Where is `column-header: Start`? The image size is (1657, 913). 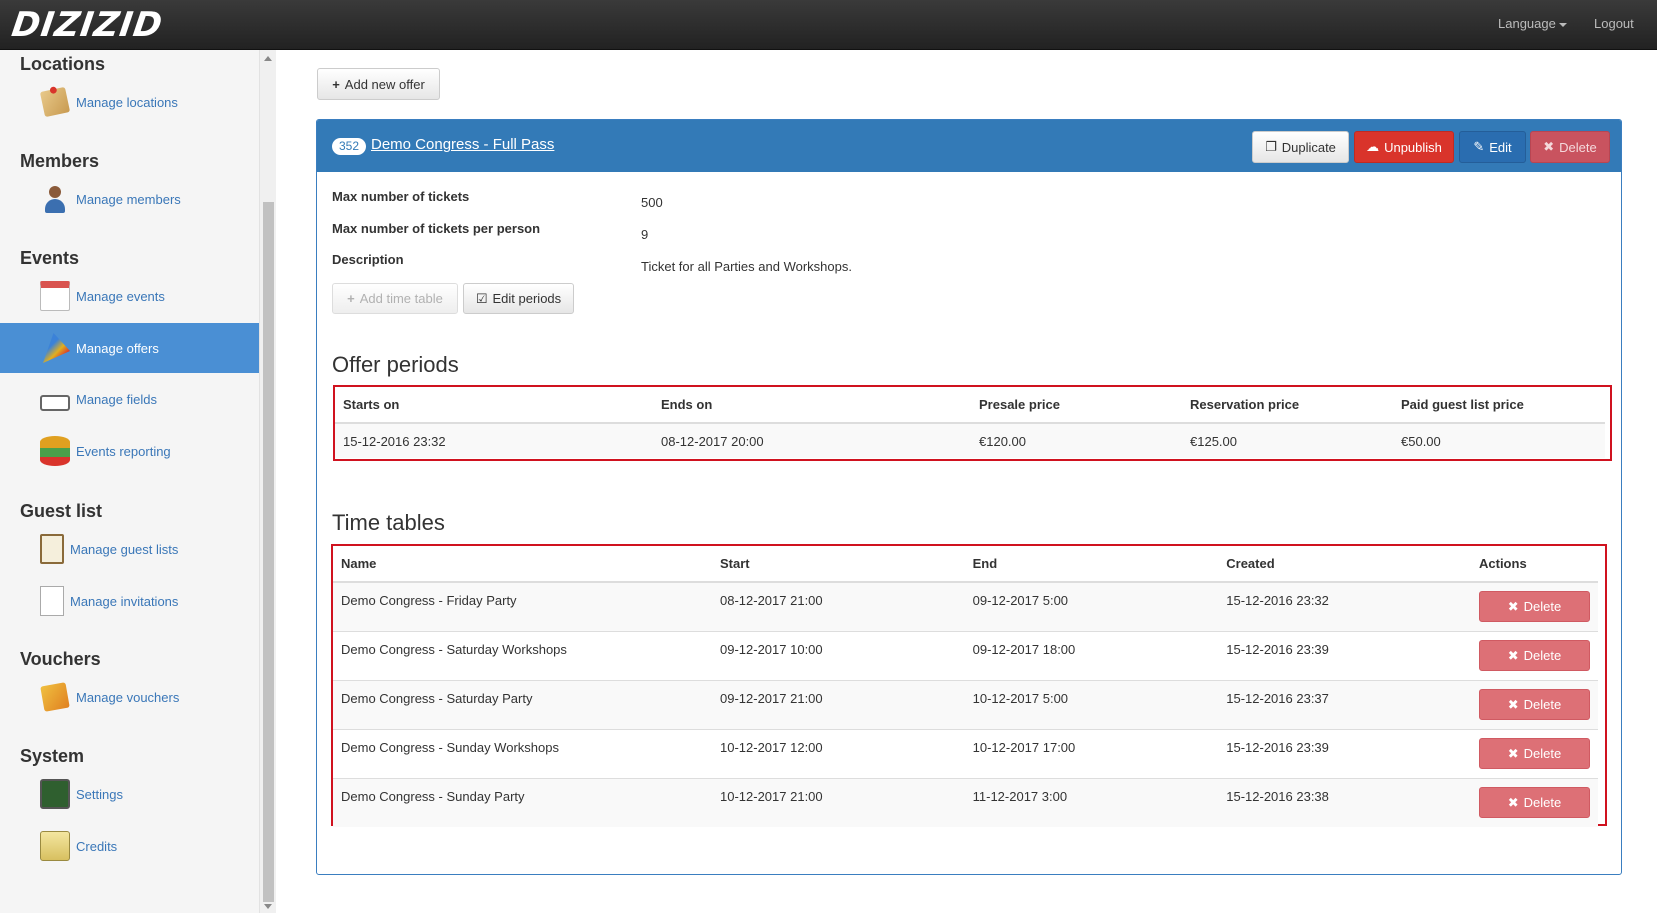
column-header: Start is located at coordinates (838, 564).